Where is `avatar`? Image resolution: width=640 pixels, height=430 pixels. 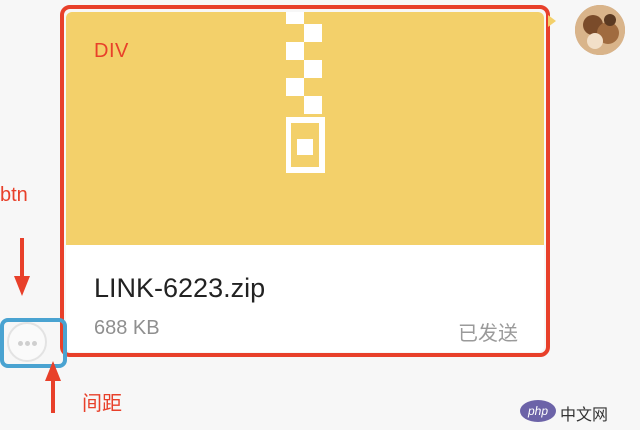 avatar is located at coordinates (600, 30).